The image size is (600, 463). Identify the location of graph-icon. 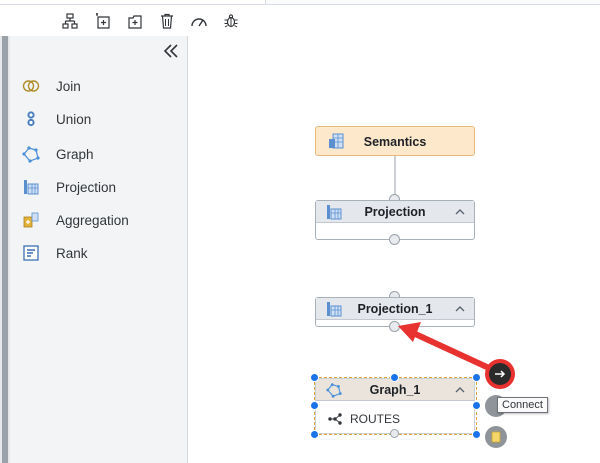
(31, 154).